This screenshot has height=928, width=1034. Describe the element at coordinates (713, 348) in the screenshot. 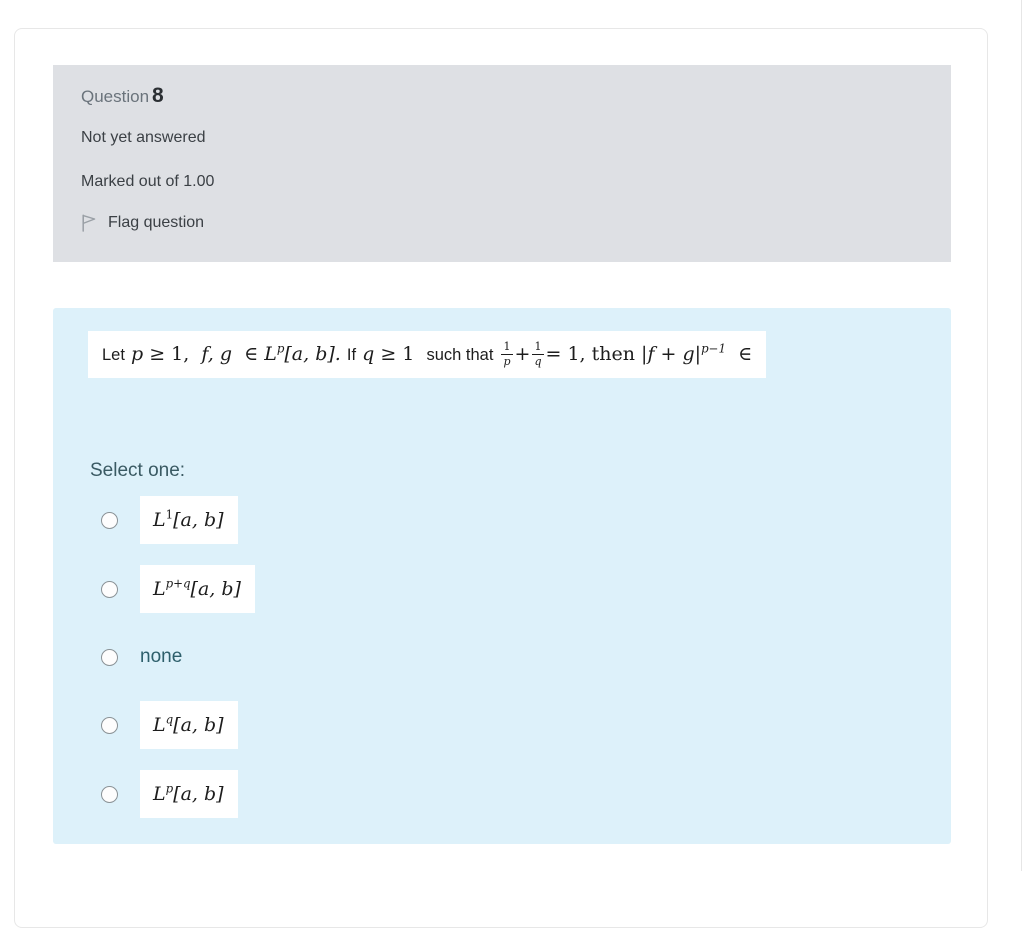

I see `statement-abs-exponent: p−1` at that location.